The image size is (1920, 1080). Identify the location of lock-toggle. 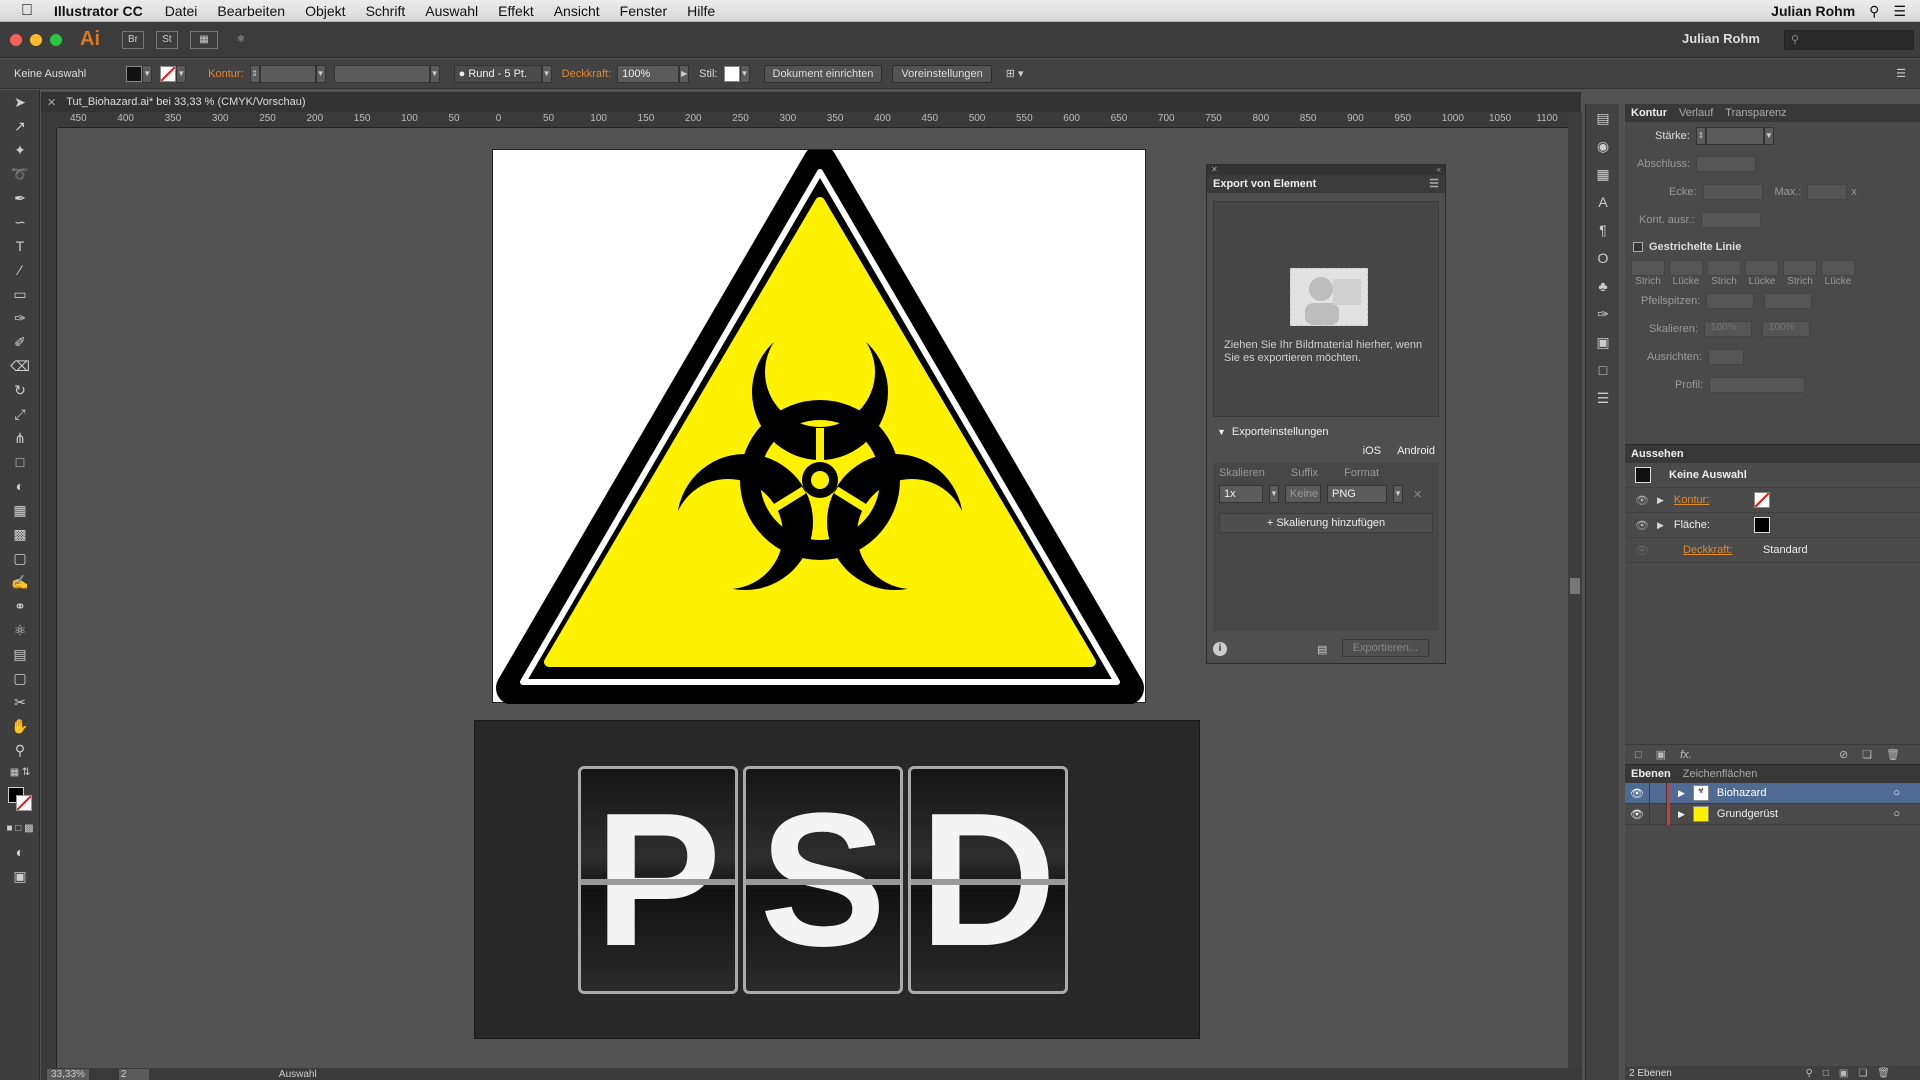
(1658, 793).